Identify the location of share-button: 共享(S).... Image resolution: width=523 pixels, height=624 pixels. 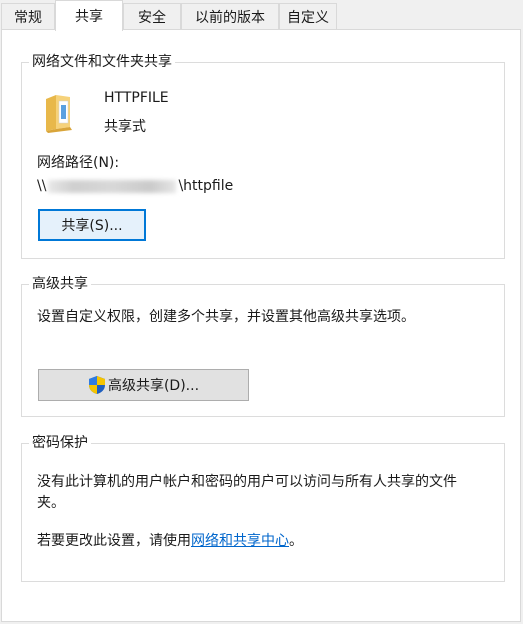
(92, 225).